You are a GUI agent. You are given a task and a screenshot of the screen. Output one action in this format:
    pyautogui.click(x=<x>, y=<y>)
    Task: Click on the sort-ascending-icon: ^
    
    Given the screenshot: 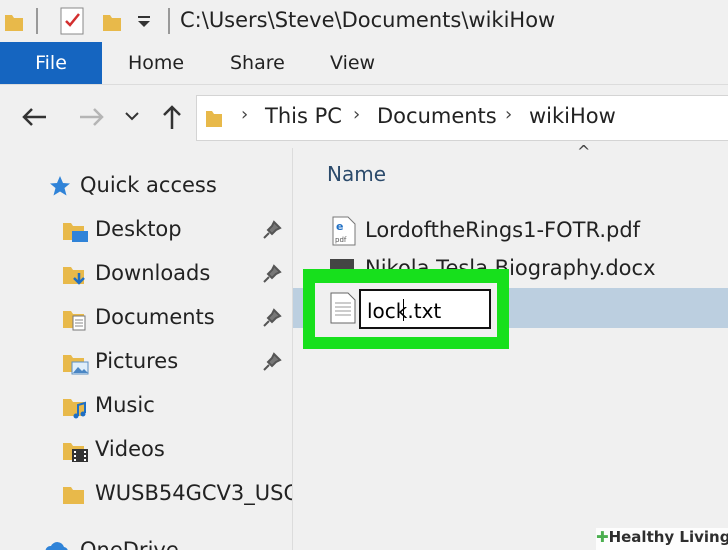 What is the action you would take?
    pyautogui.click(x=584, y=151)
    